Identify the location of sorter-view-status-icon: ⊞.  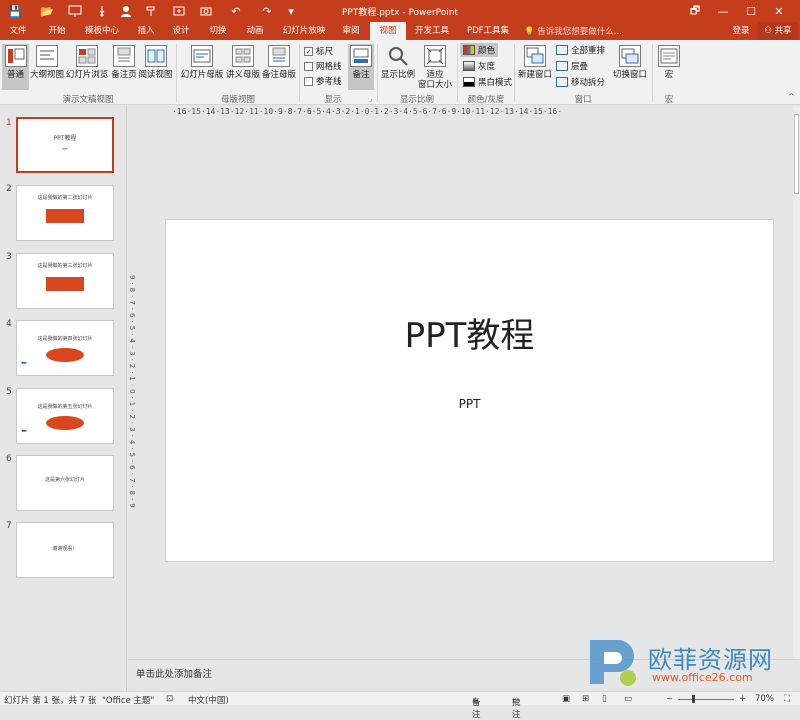
(585, 699).